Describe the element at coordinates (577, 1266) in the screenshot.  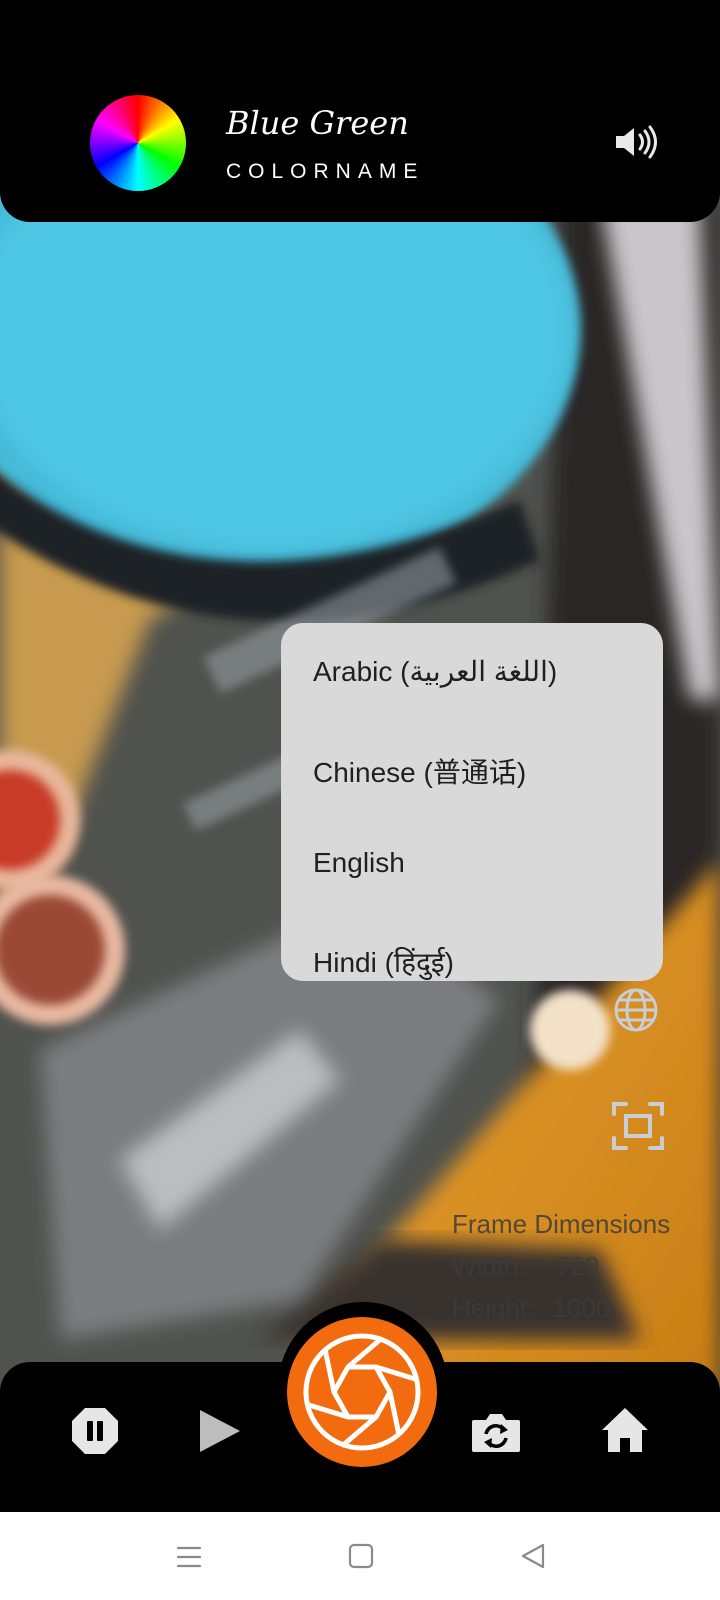
I see `frame-width-value: 720` at that location.